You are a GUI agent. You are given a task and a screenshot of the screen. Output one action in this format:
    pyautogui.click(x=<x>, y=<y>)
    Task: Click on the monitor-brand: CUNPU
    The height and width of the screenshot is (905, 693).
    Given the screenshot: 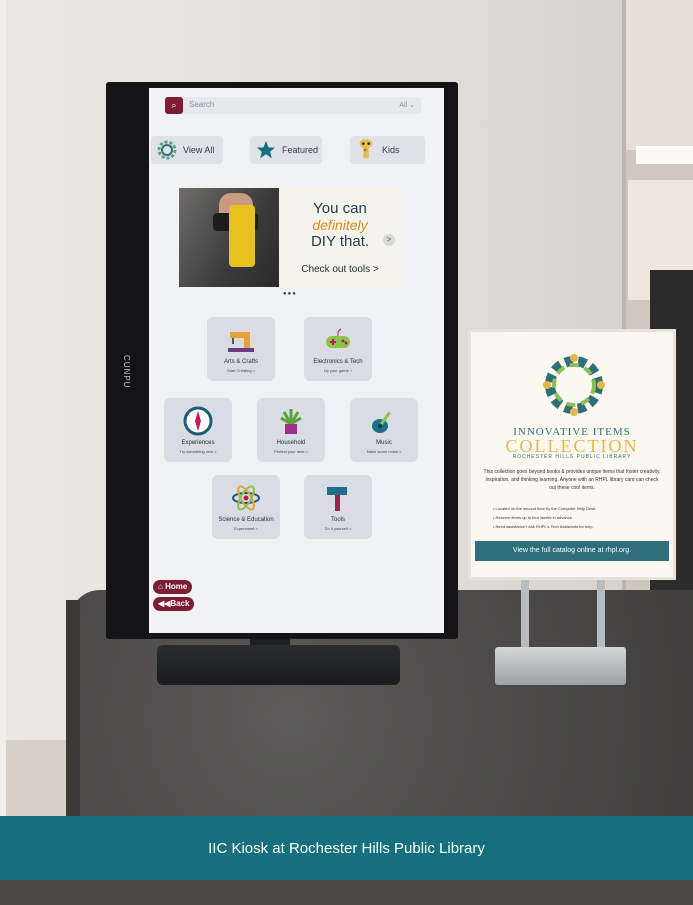 What is the action you would take?
    pyautogui.click(x=126, y=372)
    